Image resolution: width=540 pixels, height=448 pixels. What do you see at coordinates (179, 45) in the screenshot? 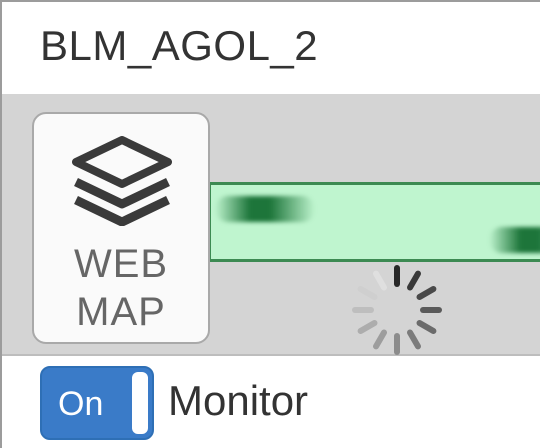
I see `card-title: BLM_AGOL_2` at bounding box center [179, 45].